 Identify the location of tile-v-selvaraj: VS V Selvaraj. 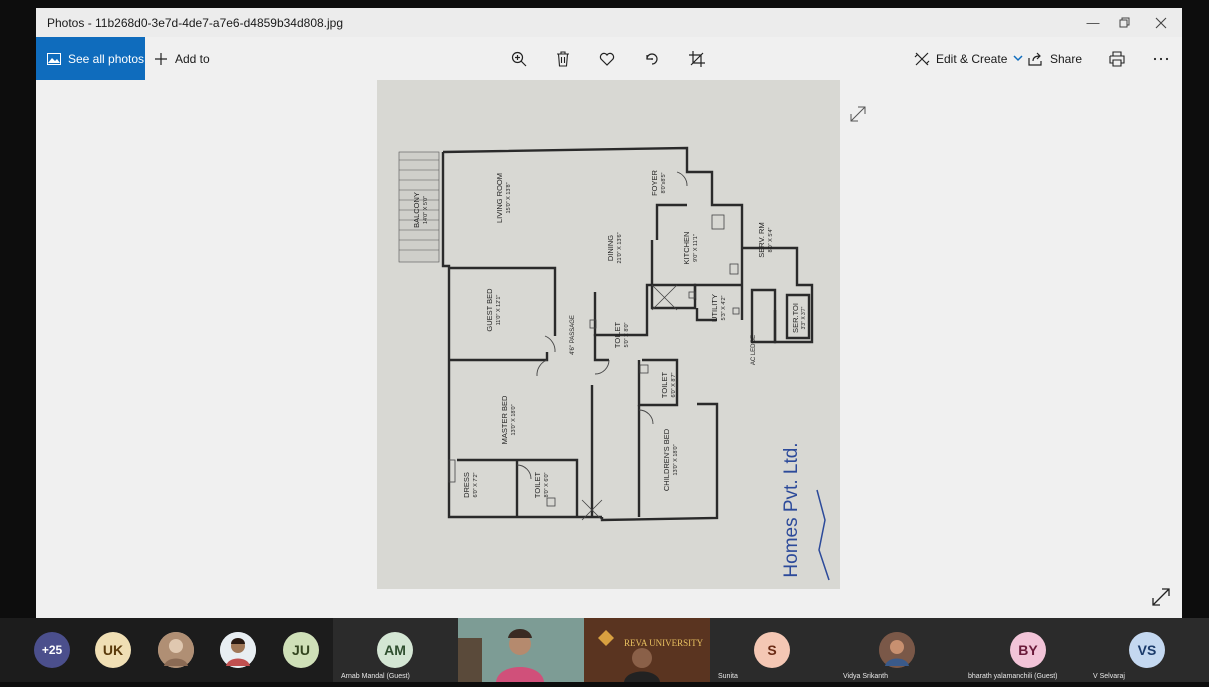
(1147, 650).